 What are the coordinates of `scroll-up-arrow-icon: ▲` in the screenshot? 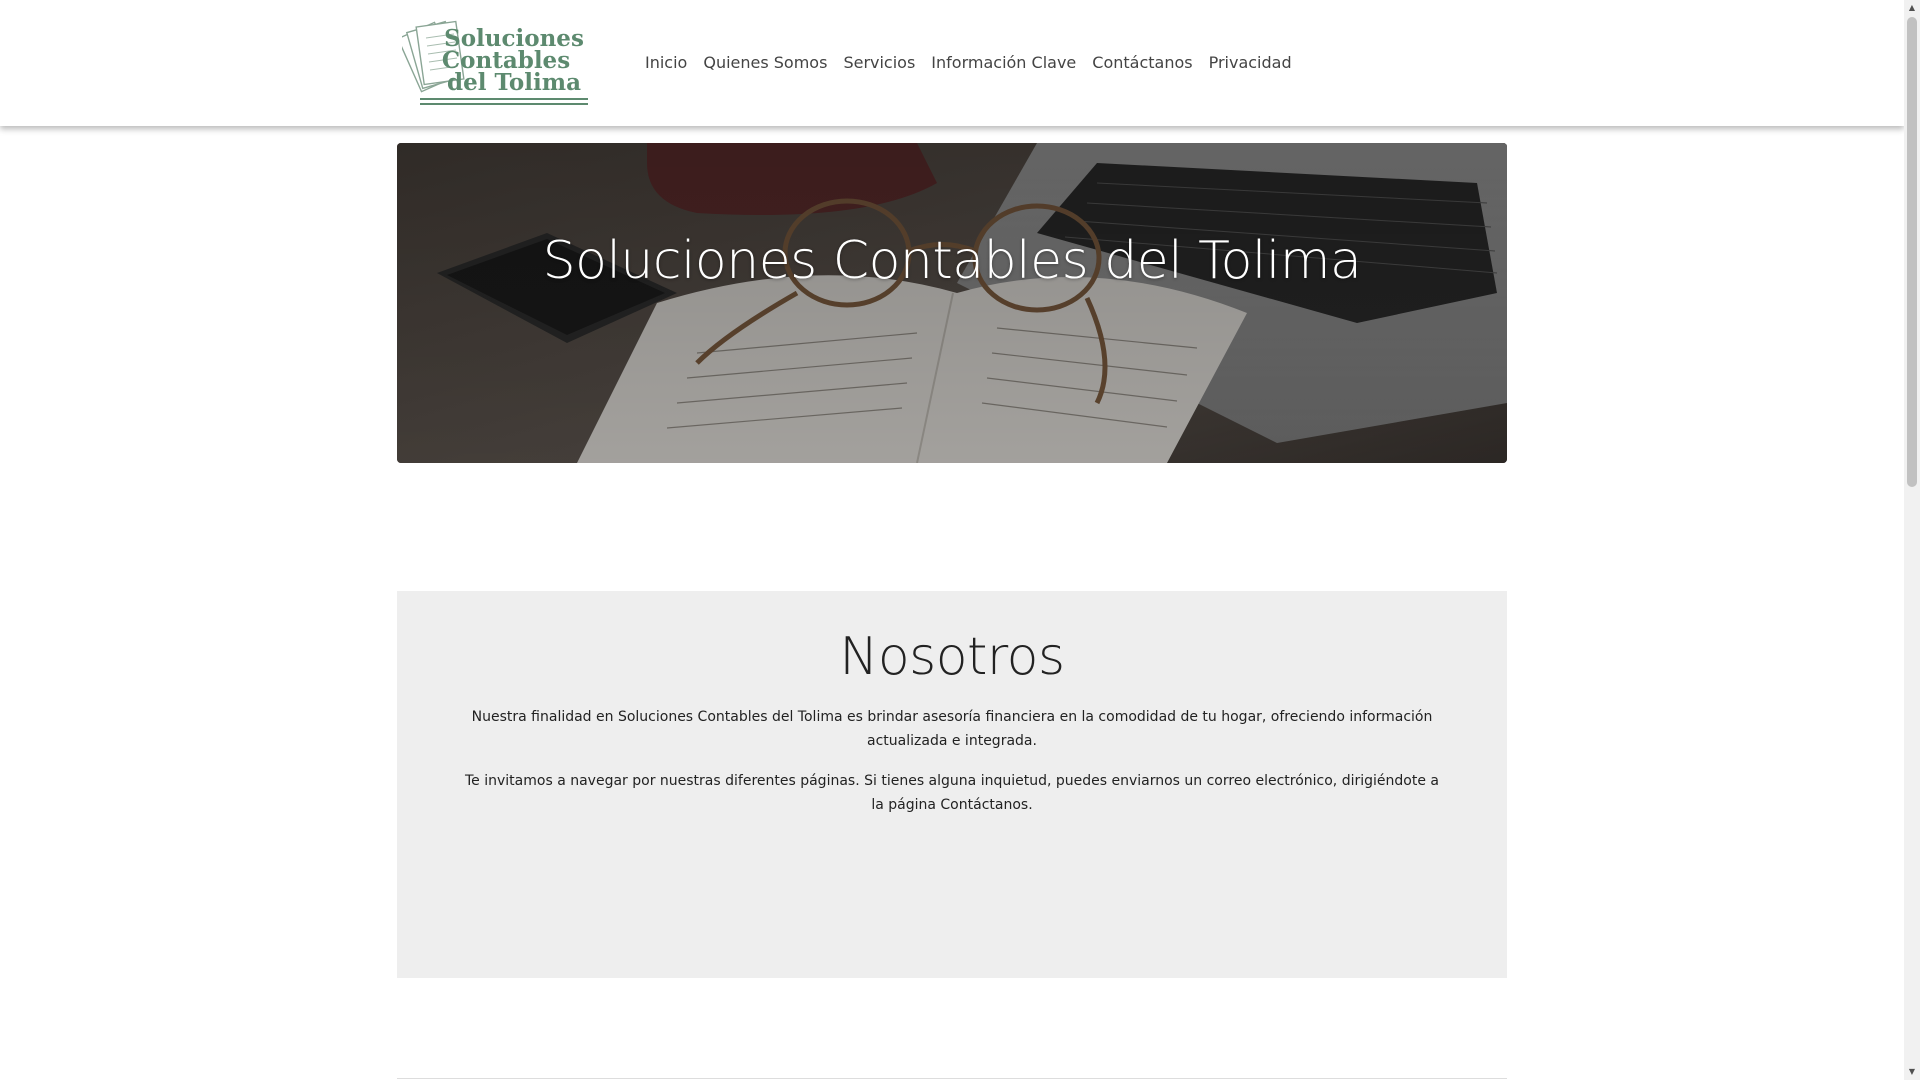 It's located at (1912, 8).